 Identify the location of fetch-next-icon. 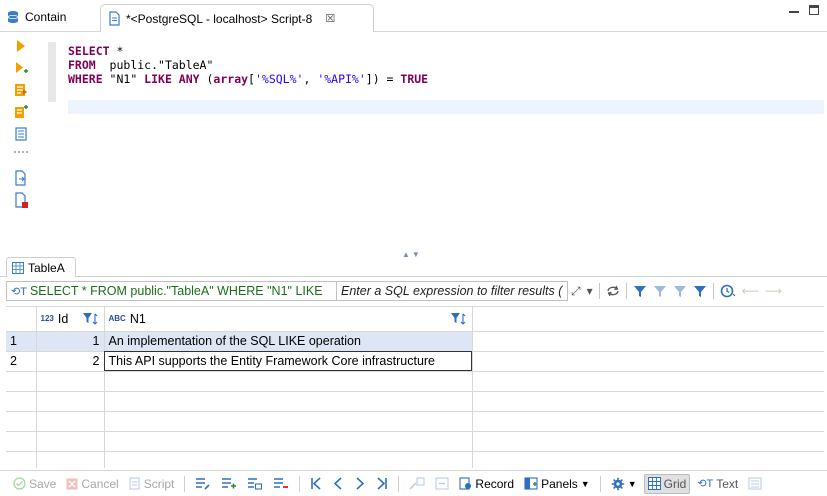
(417, 483).